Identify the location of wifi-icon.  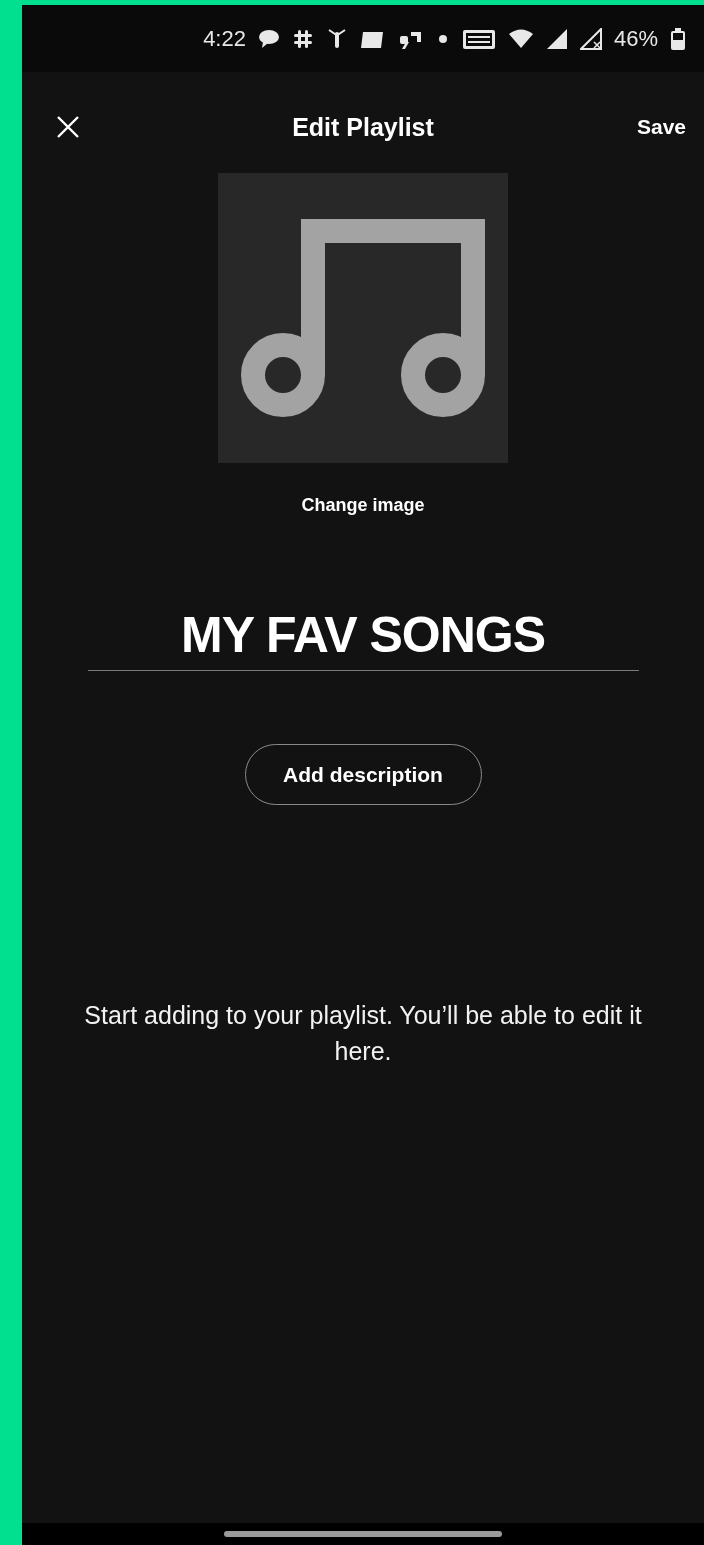
(520, 38).